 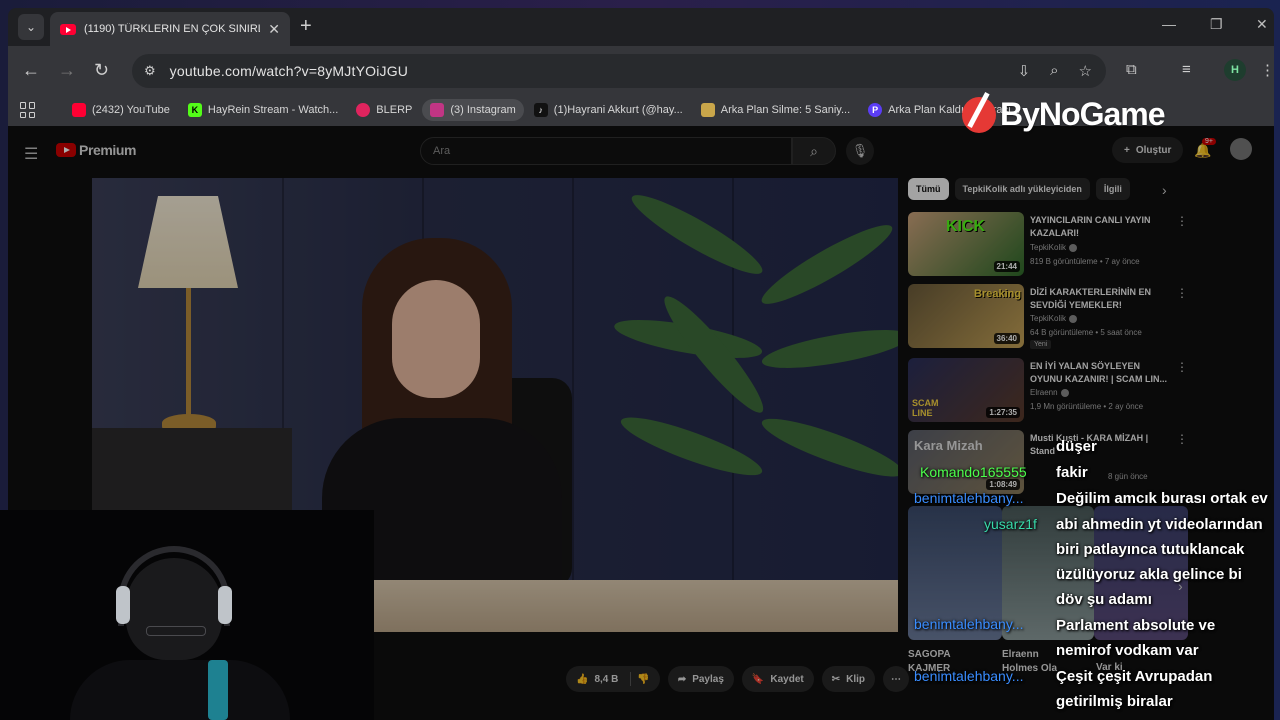 I want to click on duration-badge: 36:40, so click(x=1006, y=338).